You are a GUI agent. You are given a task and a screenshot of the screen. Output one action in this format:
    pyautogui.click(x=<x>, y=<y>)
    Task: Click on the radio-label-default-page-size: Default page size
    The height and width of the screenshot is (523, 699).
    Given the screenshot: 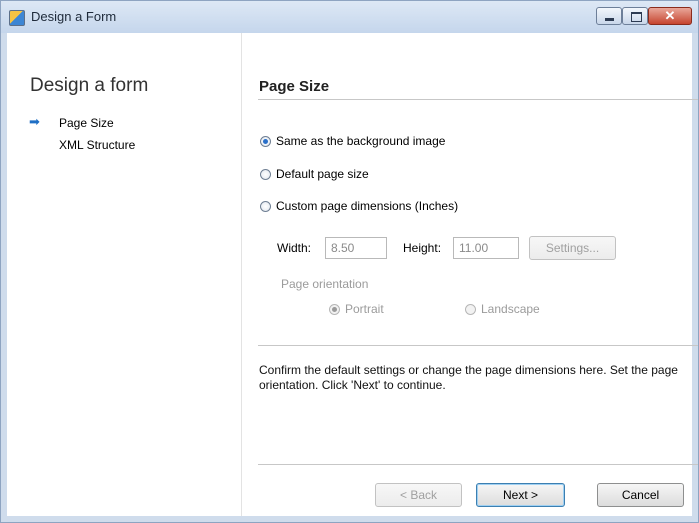 What is the action you would take?
    pyautogui.click(x=322, y=174)
    